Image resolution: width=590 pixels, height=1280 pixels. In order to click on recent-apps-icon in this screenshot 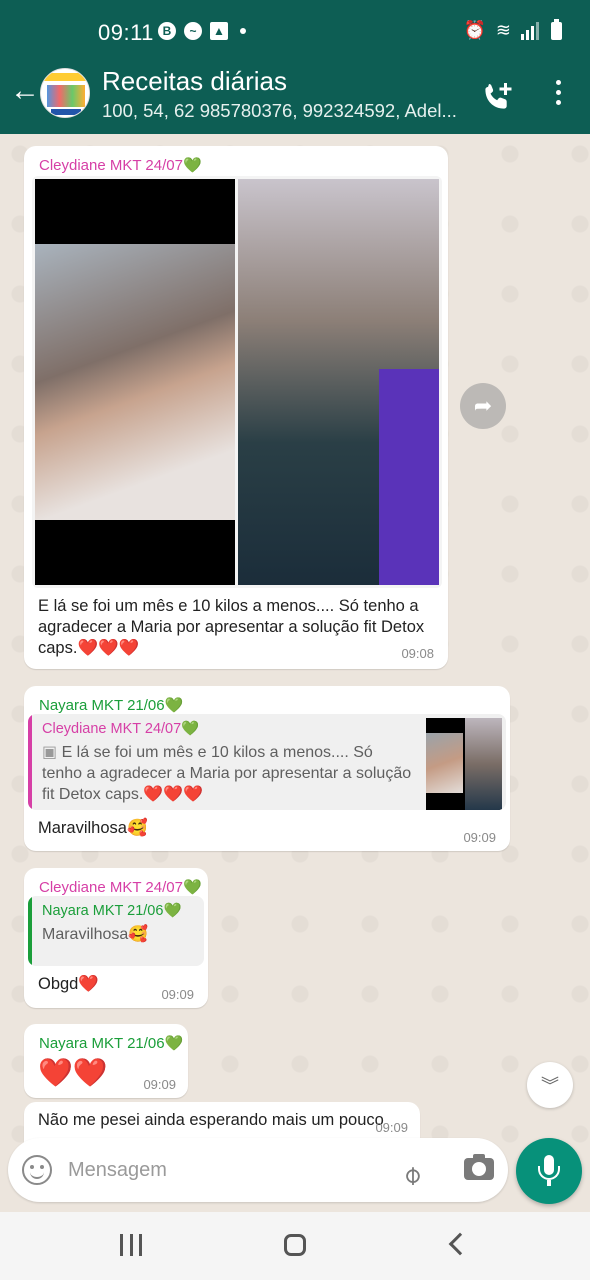, I will do `click(131, 1245)`.